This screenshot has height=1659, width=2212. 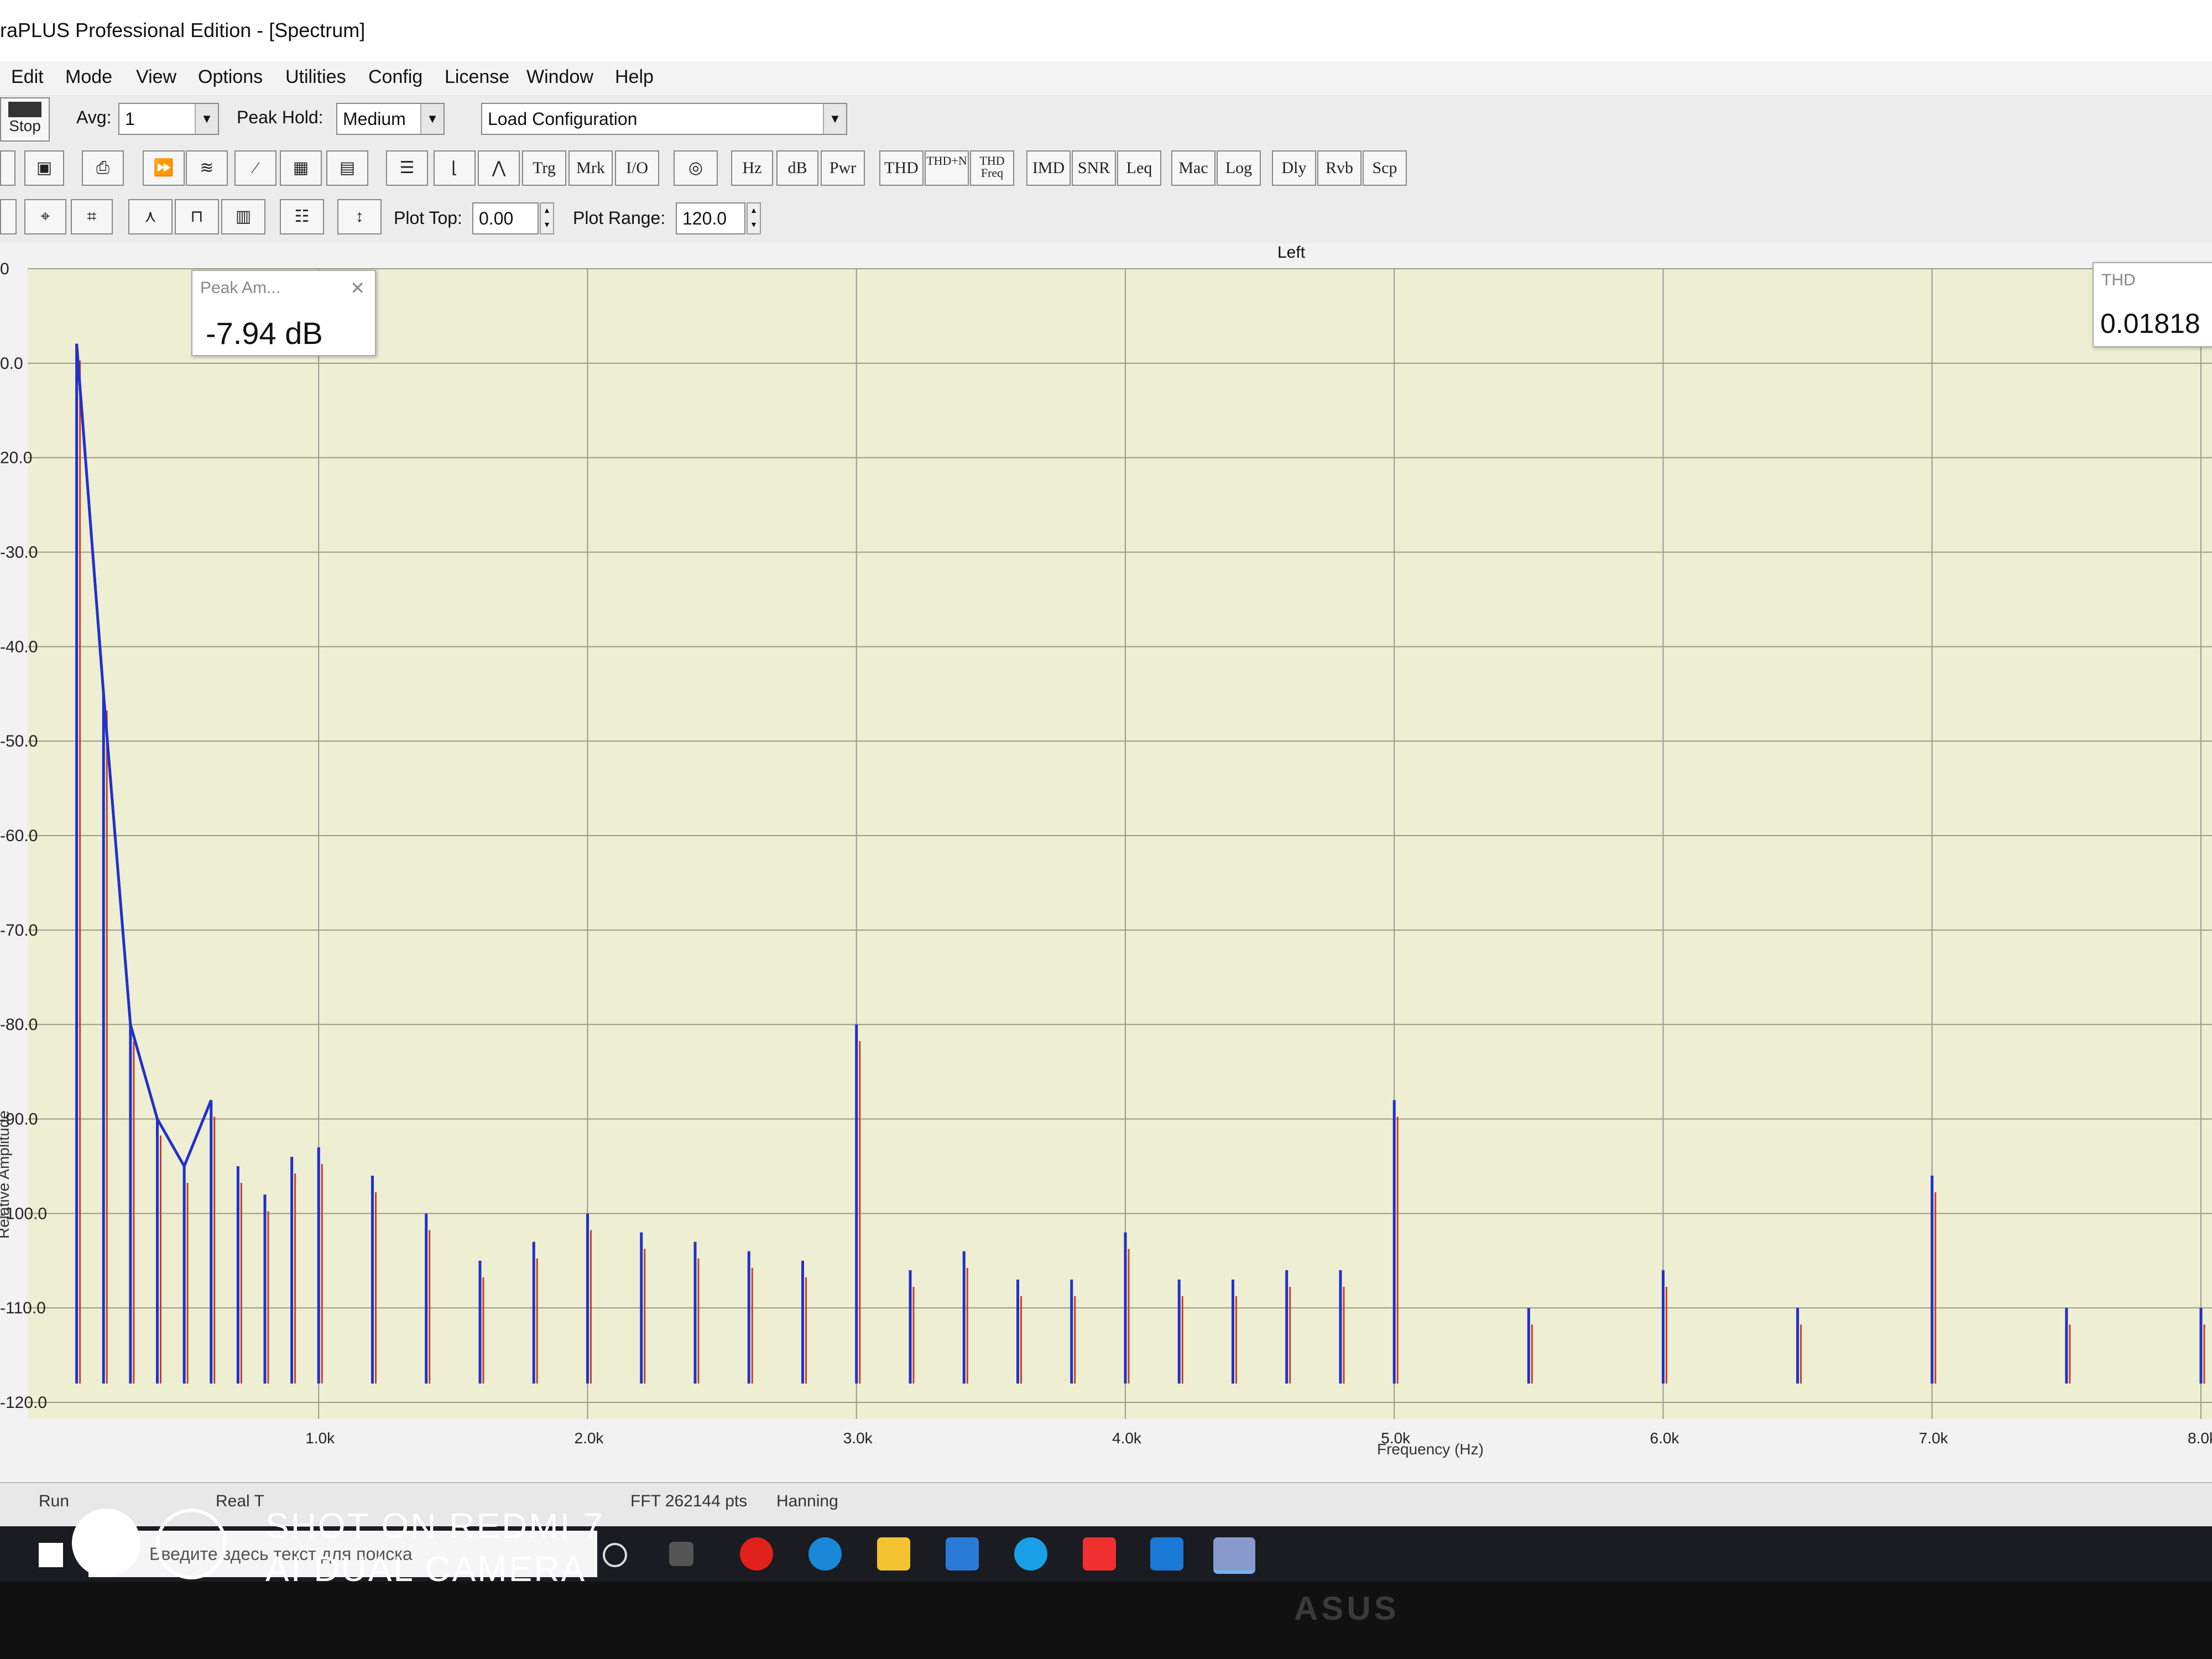 I want to click on vertical-range-icon: ↕, so click(x=360, y=217).